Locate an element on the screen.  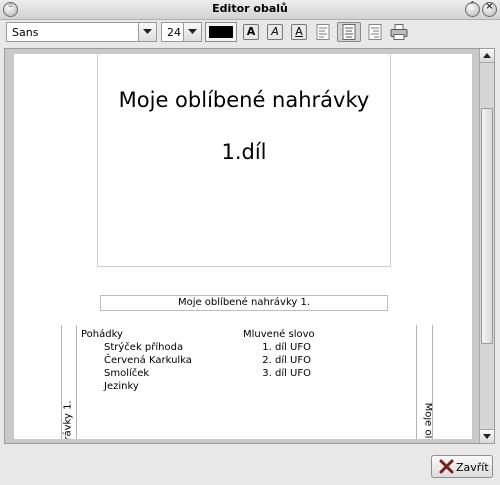
front-title-line2: 1.díl is located at coordinates (244, 152).